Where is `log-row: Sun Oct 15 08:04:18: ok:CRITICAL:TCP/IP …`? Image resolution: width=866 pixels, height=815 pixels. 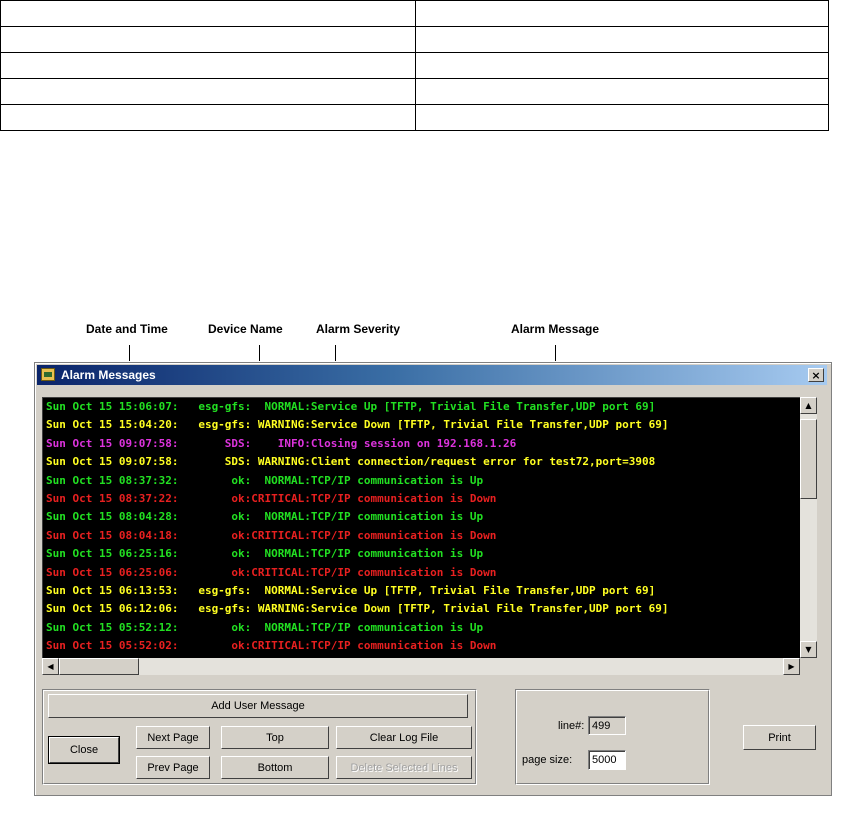
log-row: Sun Oct 15 08:04:18: ok:CRITICAL:TCP/IP … is located at coordinates (422, 536).